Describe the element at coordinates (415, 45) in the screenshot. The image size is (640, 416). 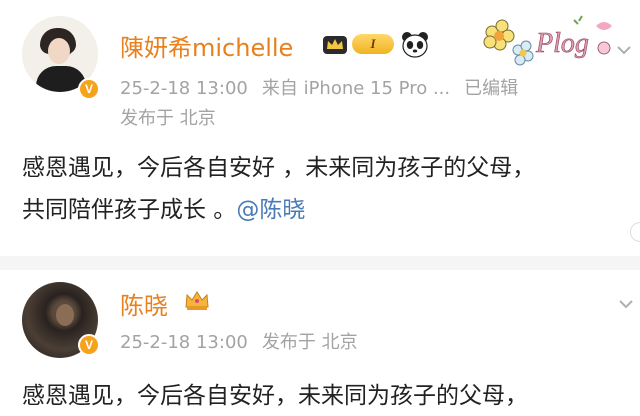
I see `panda-icon` at that location.